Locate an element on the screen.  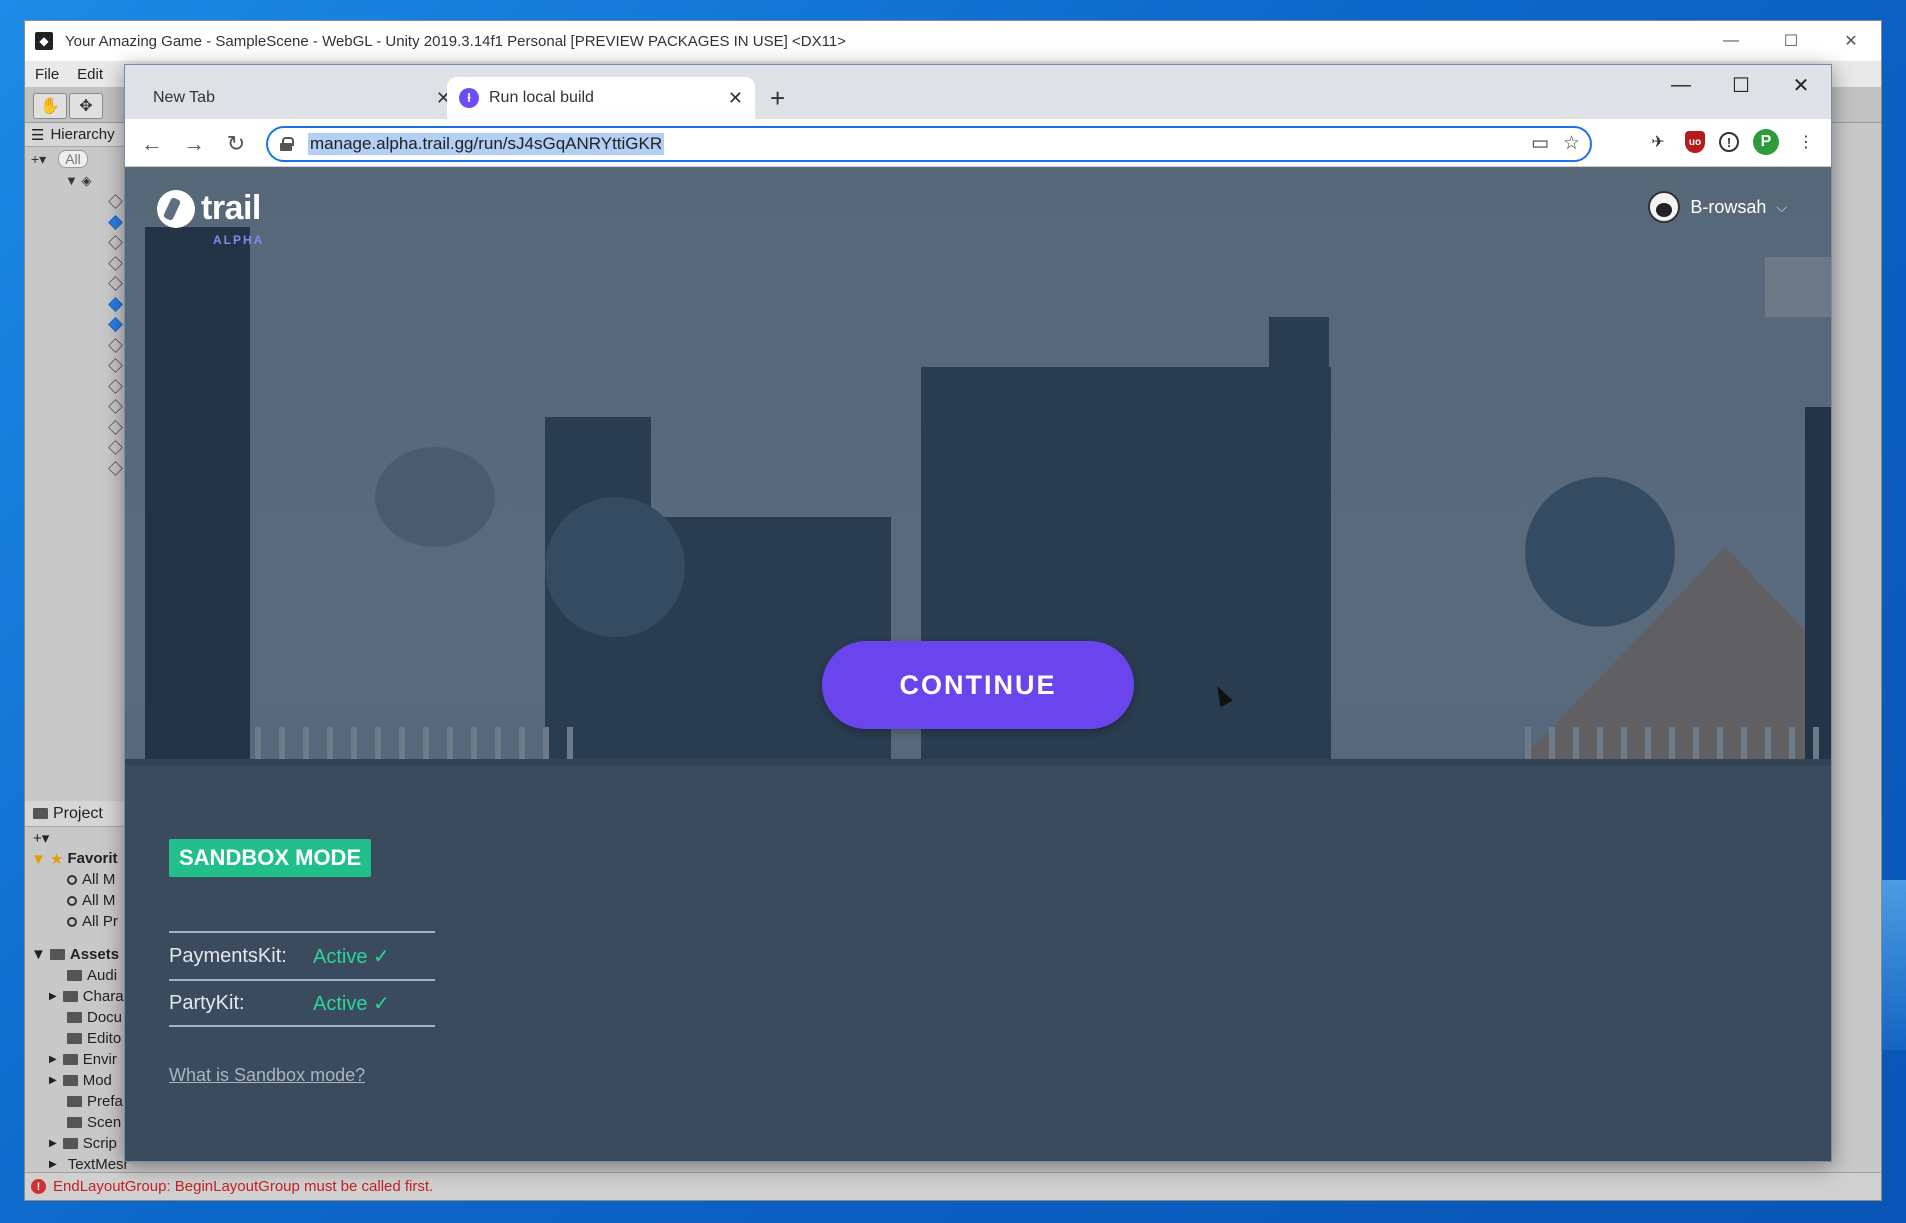
kit-row-party: PartyKit: Active ✓ is located at coordinates (302, 1003).